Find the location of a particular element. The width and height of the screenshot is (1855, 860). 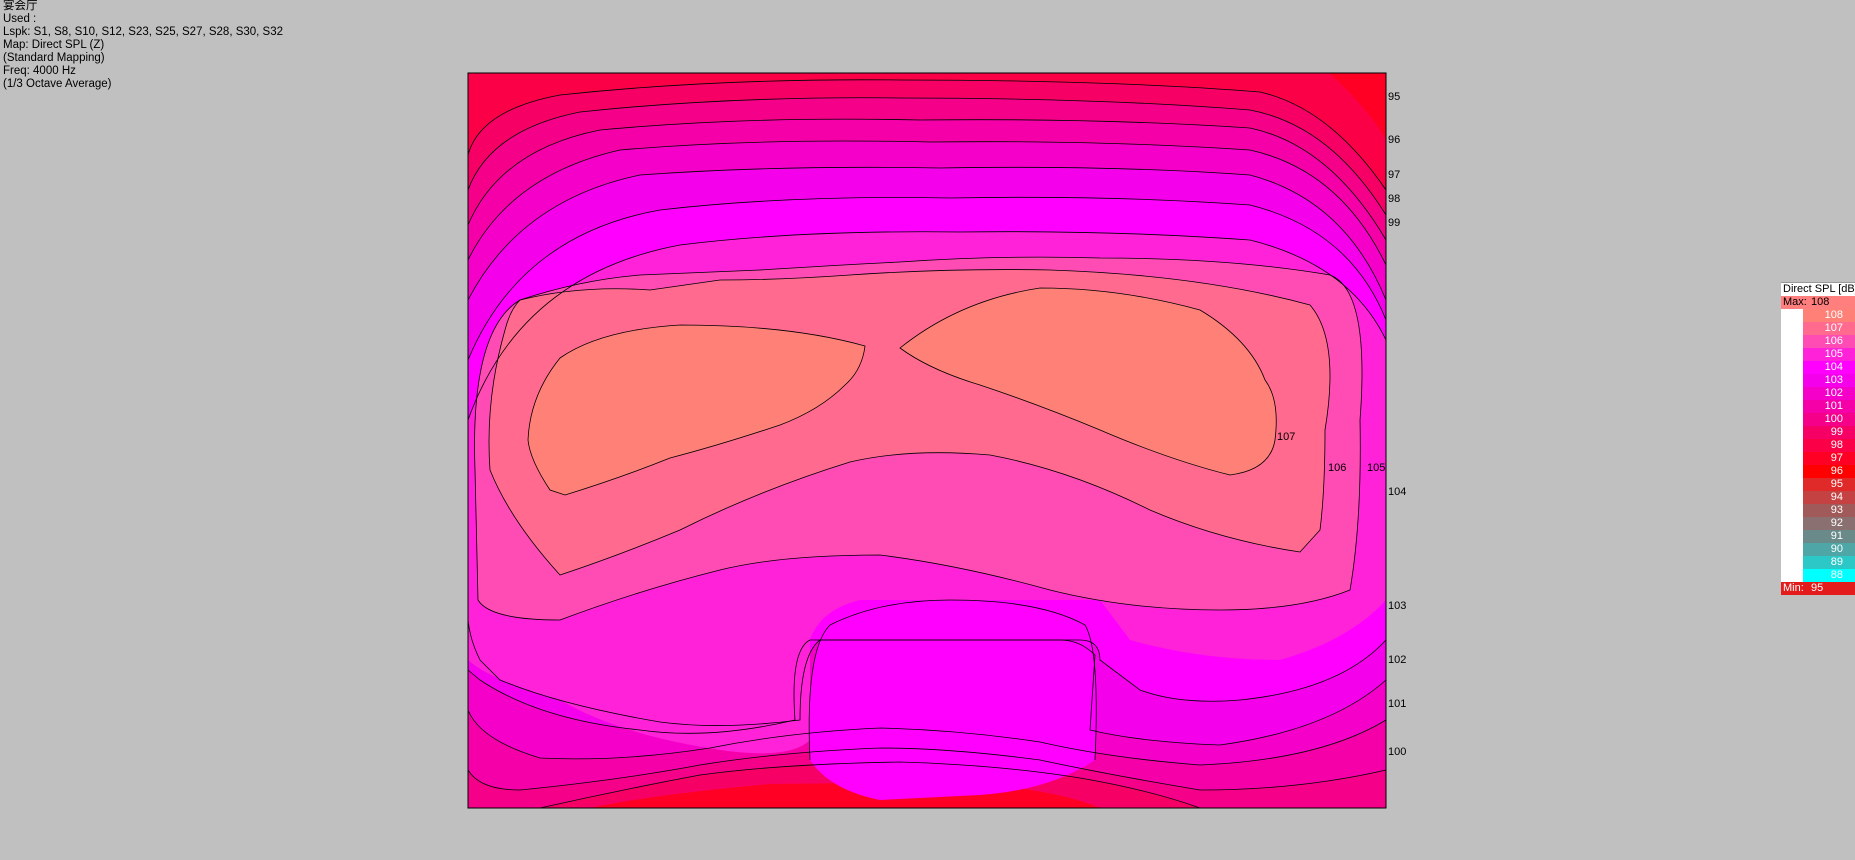

legend-row: 97 is located at coordinates (1818, 458).